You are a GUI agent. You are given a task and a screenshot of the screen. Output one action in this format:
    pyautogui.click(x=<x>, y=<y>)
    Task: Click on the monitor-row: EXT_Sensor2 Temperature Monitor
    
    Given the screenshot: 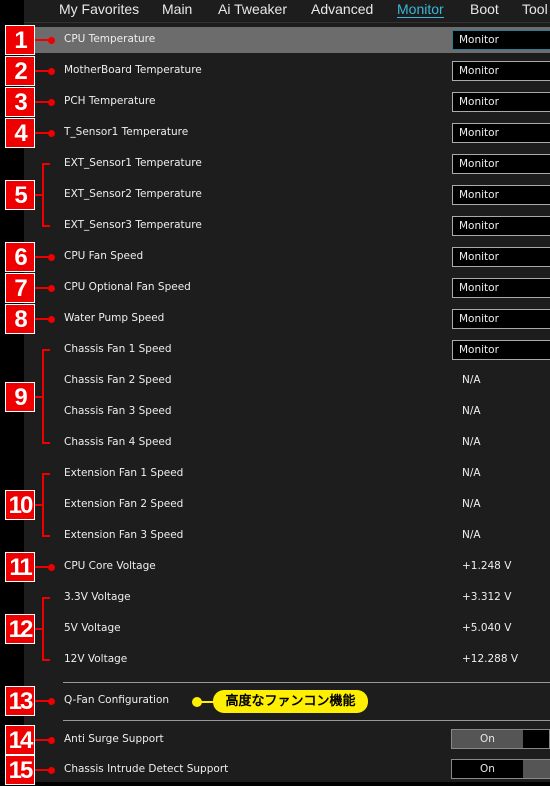 What is the action you would take?
    pyautogui.click(x=292, y=195)
    